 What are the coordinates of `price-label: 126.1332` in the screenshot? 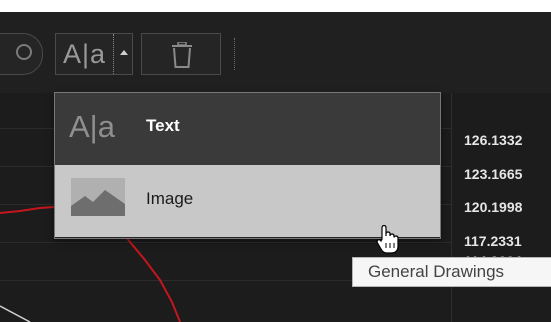 It's located at (493, 140).